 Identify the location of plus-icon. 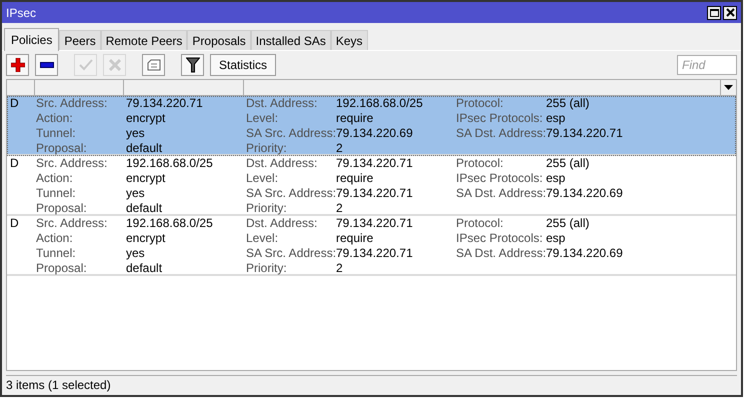
(17, 65).